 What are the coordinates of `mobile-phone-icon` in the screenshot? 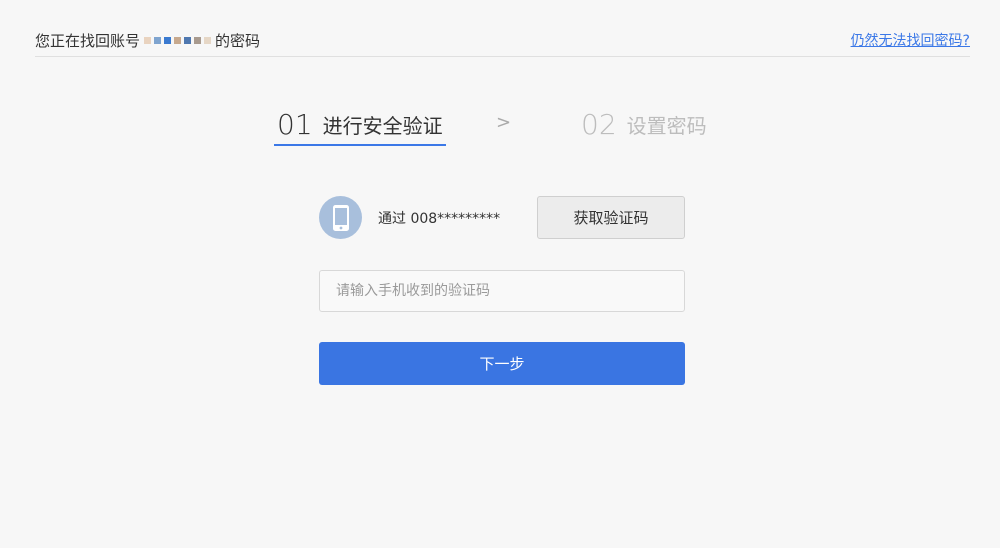 It's located at (340, 217).